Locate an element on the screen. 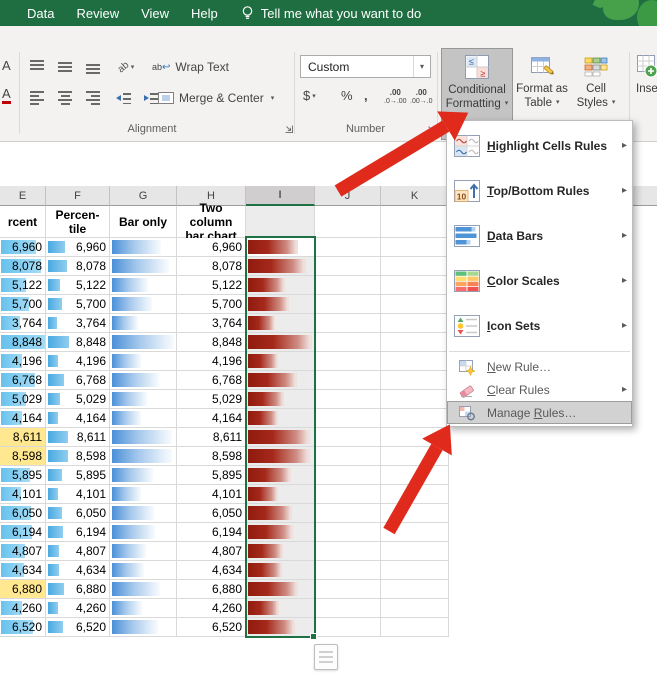 The image size is (657, 679). cell-percentile: 4,807 is located at coordinates (78, 551).